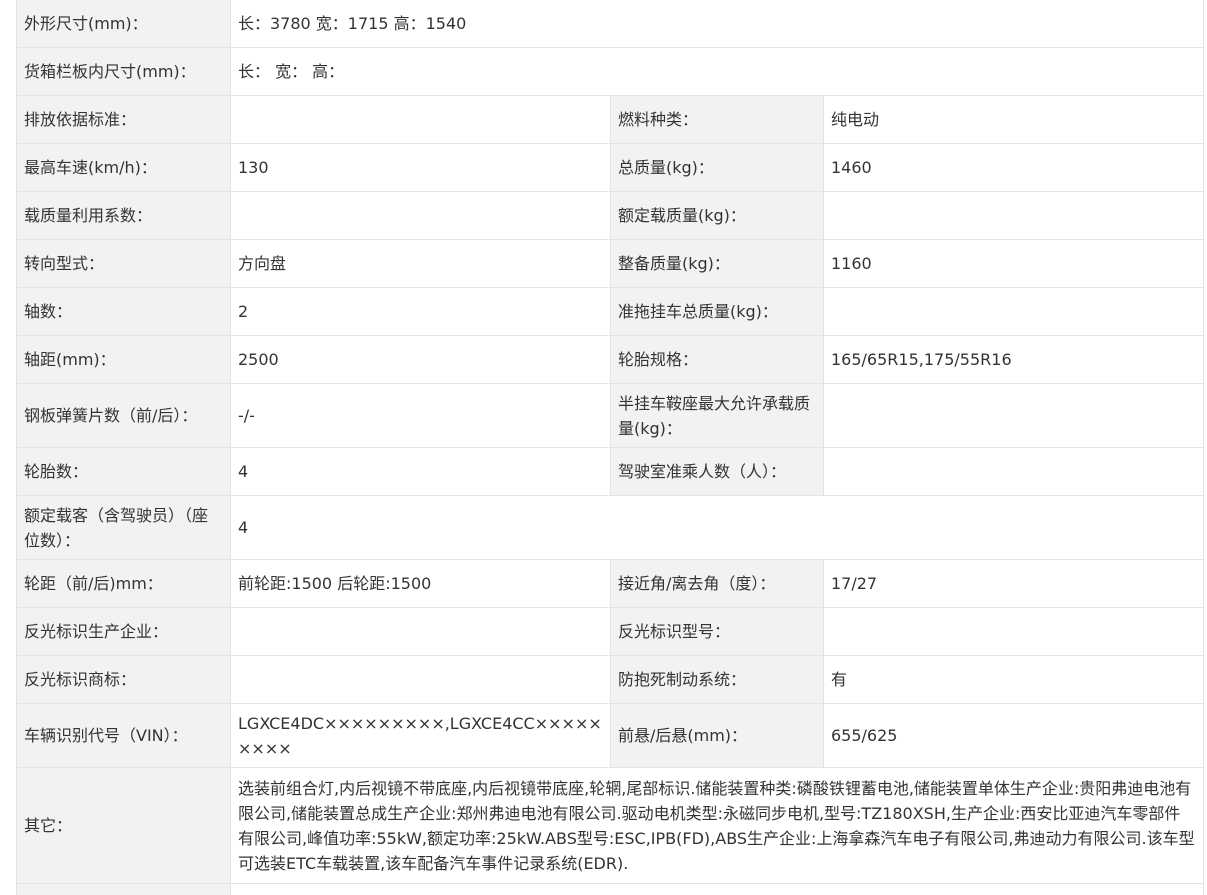  Describe the element at coordinates (717, 119) in the screenshot. I see `field-label: 燃料种类：` at that location.